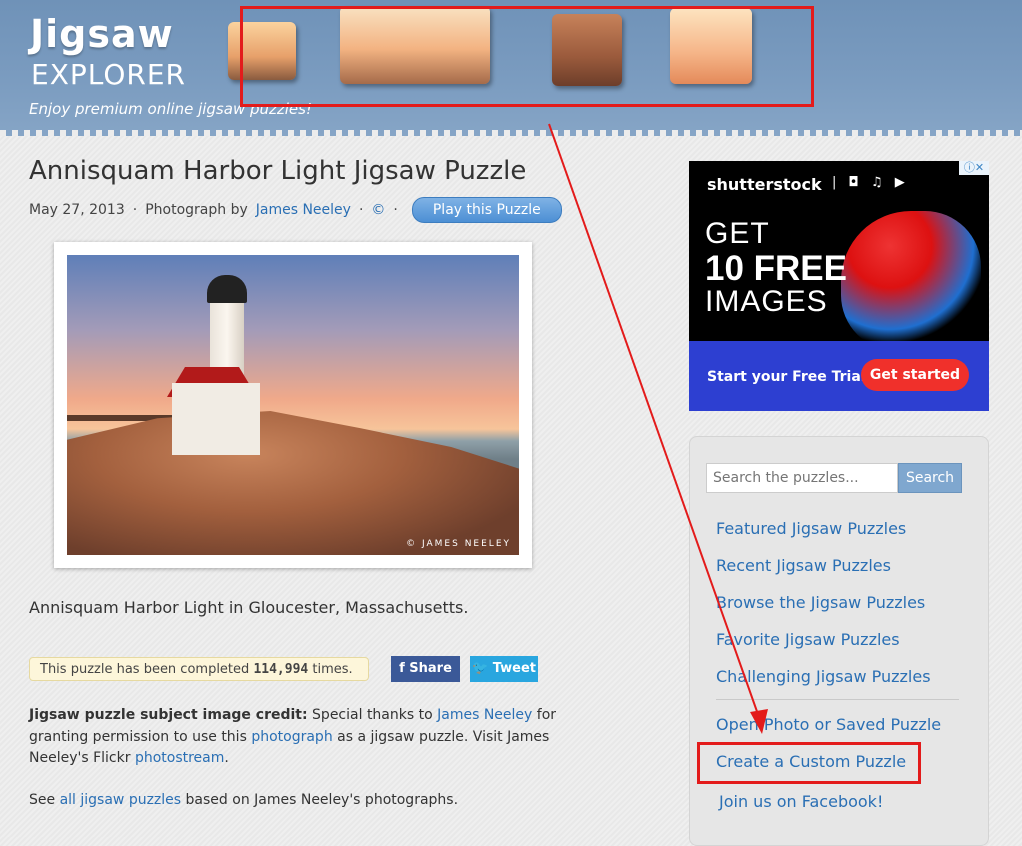 Image resolution: width=1022 pixels, height=846 pixels. What do you see at coordinates (179, 758) in the screenshot?
I see `photostream-link: photostream` at bounding box center [179, 758].